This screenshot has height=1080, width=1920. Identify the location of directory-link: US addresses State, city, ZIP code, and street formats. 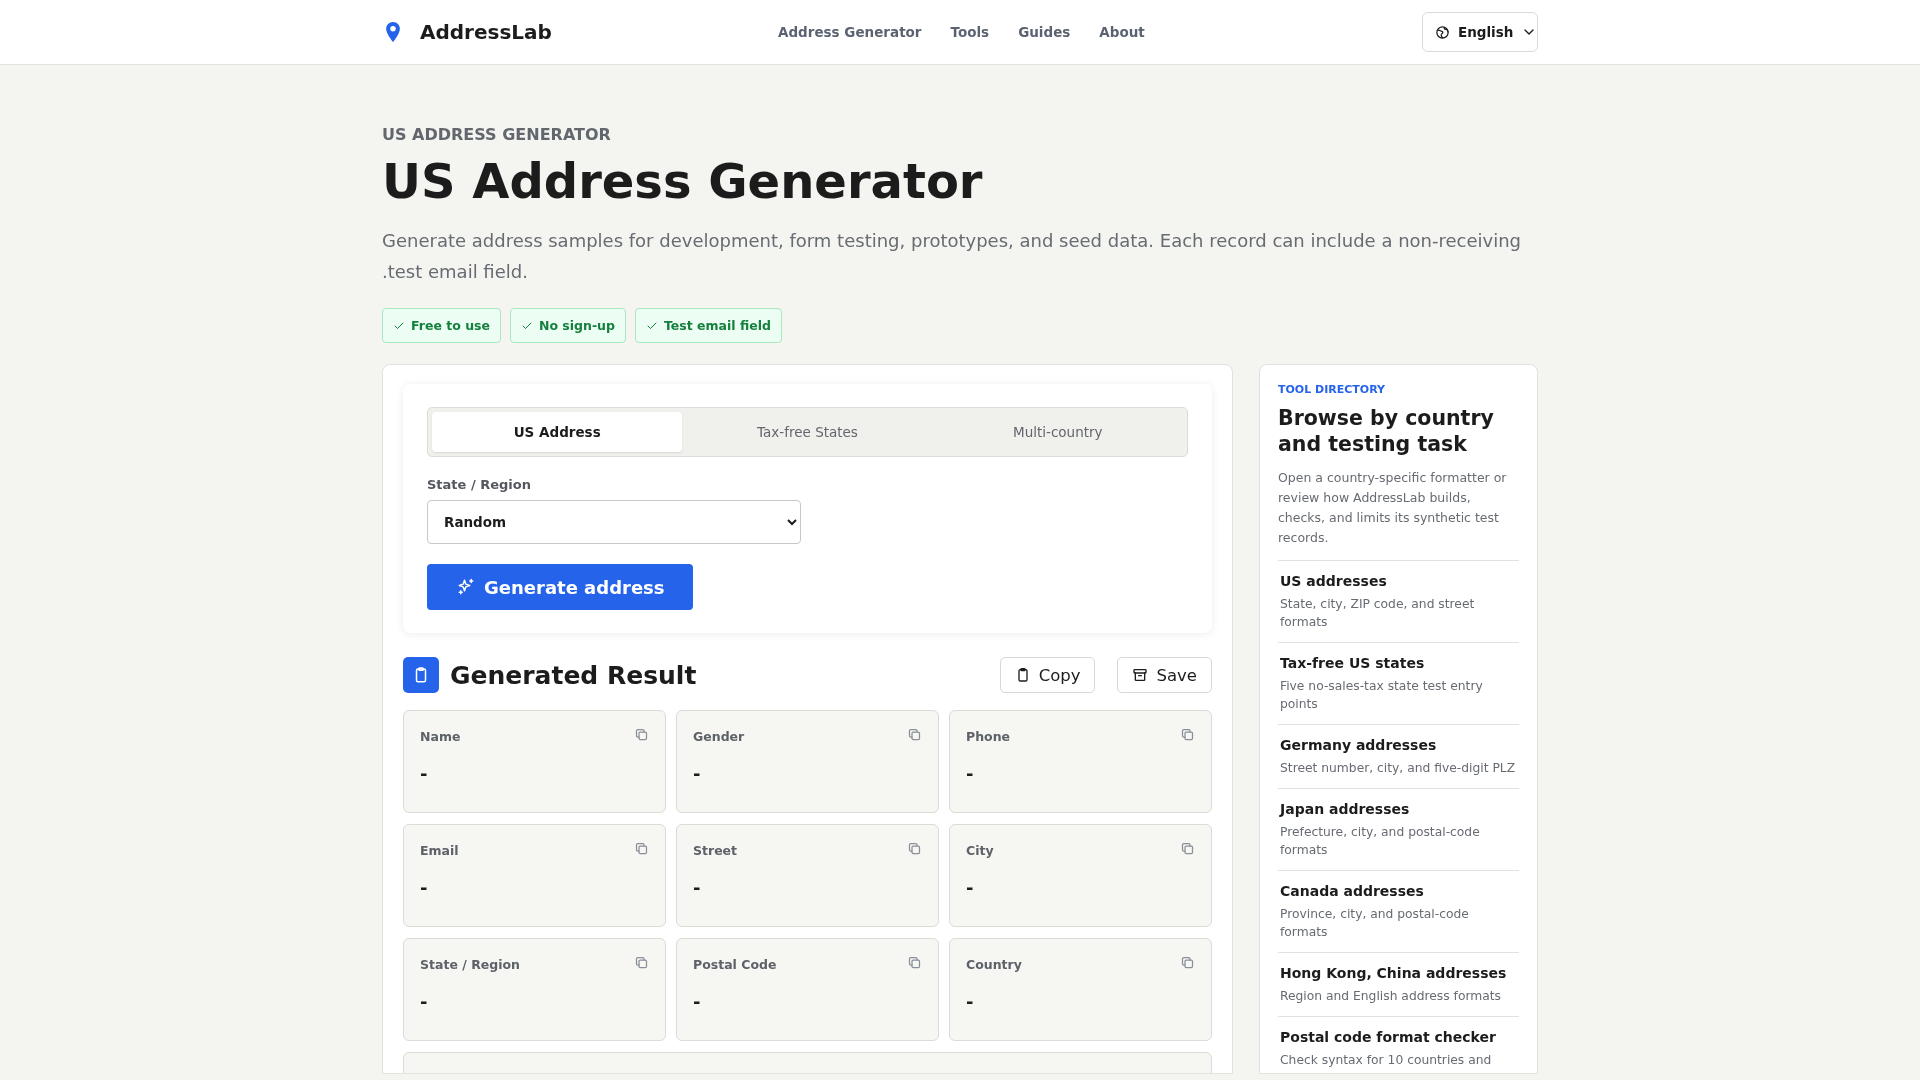
(1398, 601).